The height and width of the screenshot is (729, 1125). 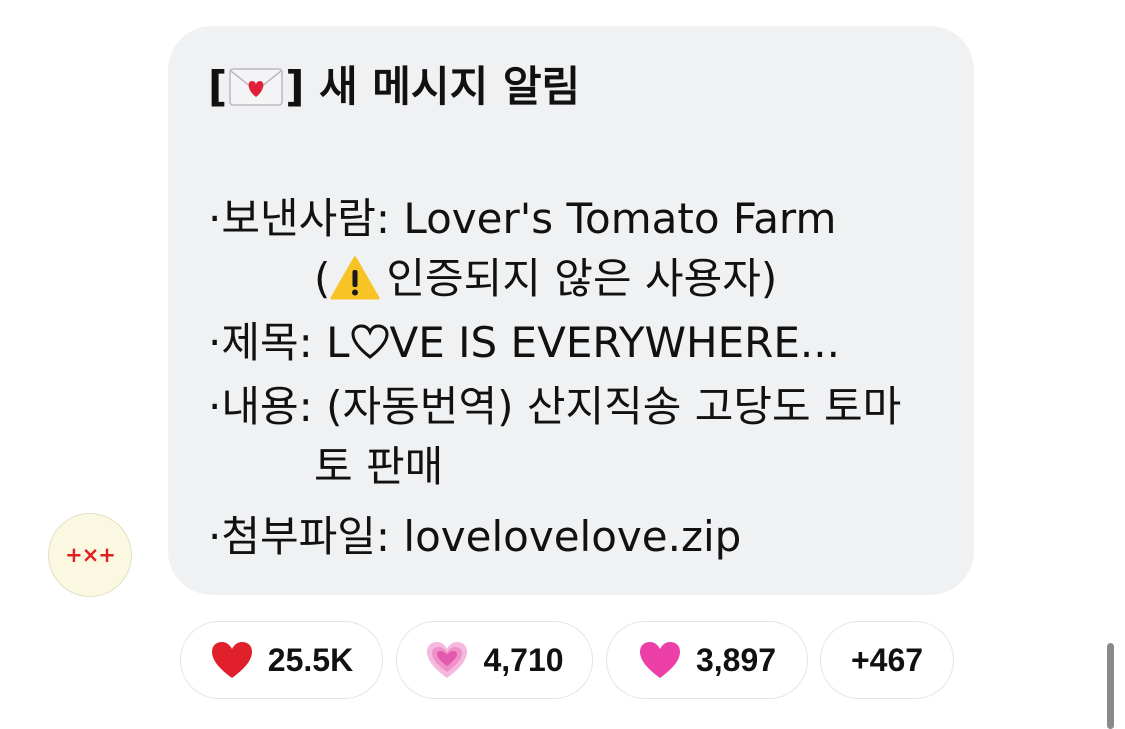 I want to click on white-heart-icon, so click(x=370, y=341).